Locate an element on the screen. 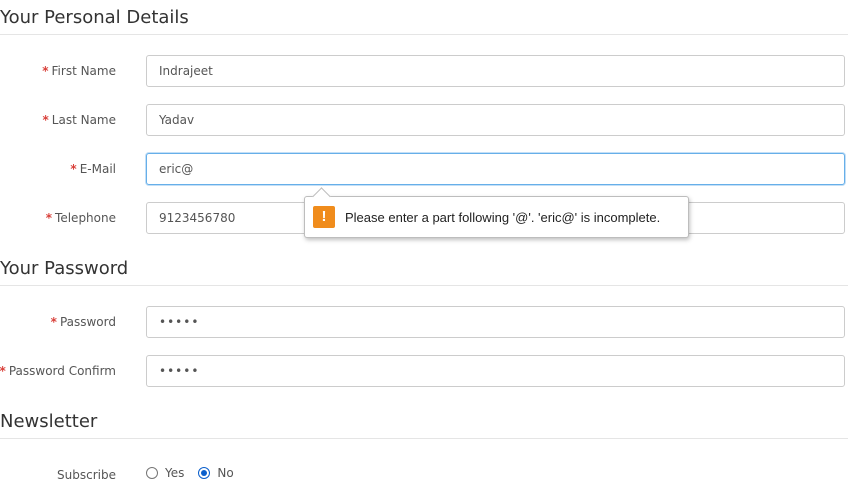 This screenshot has height=501, width=848. subscribe-yes-radio is located at coordinates (152, 473).